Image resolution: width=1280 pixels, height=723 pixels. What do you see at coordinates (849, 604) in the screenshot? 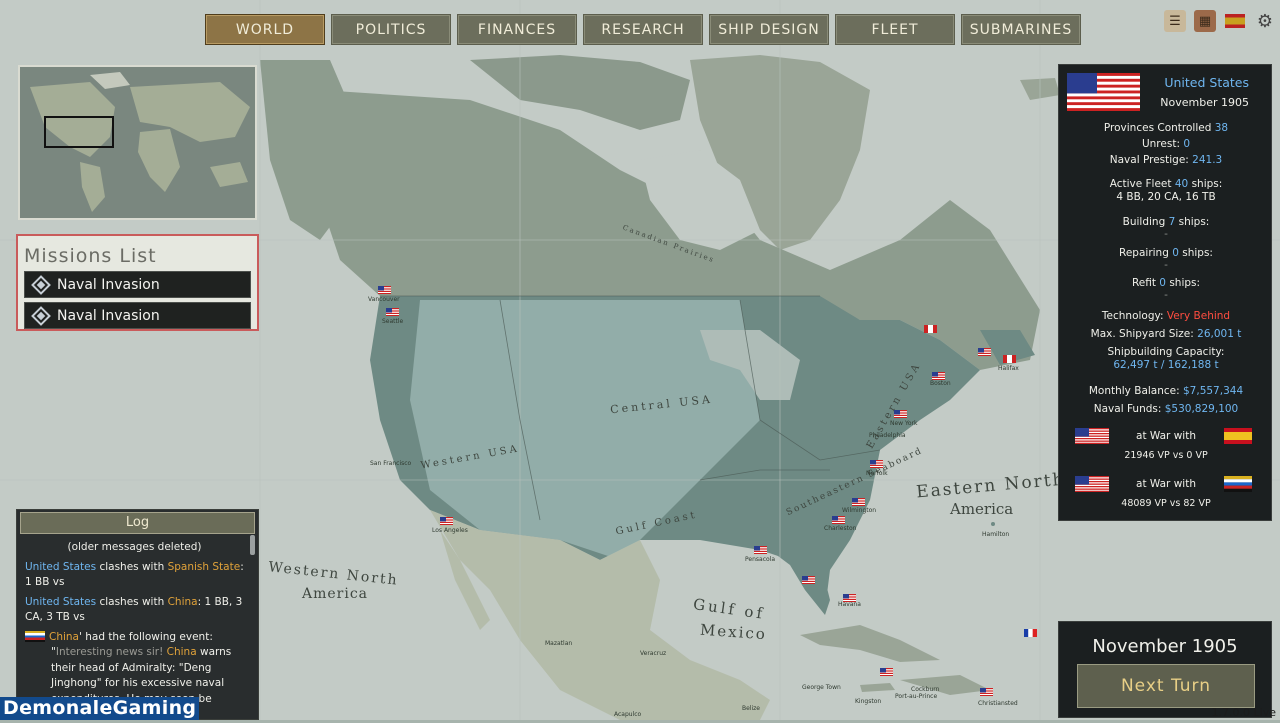
I see `city-label: Havana` at bounding box center [849, 604].